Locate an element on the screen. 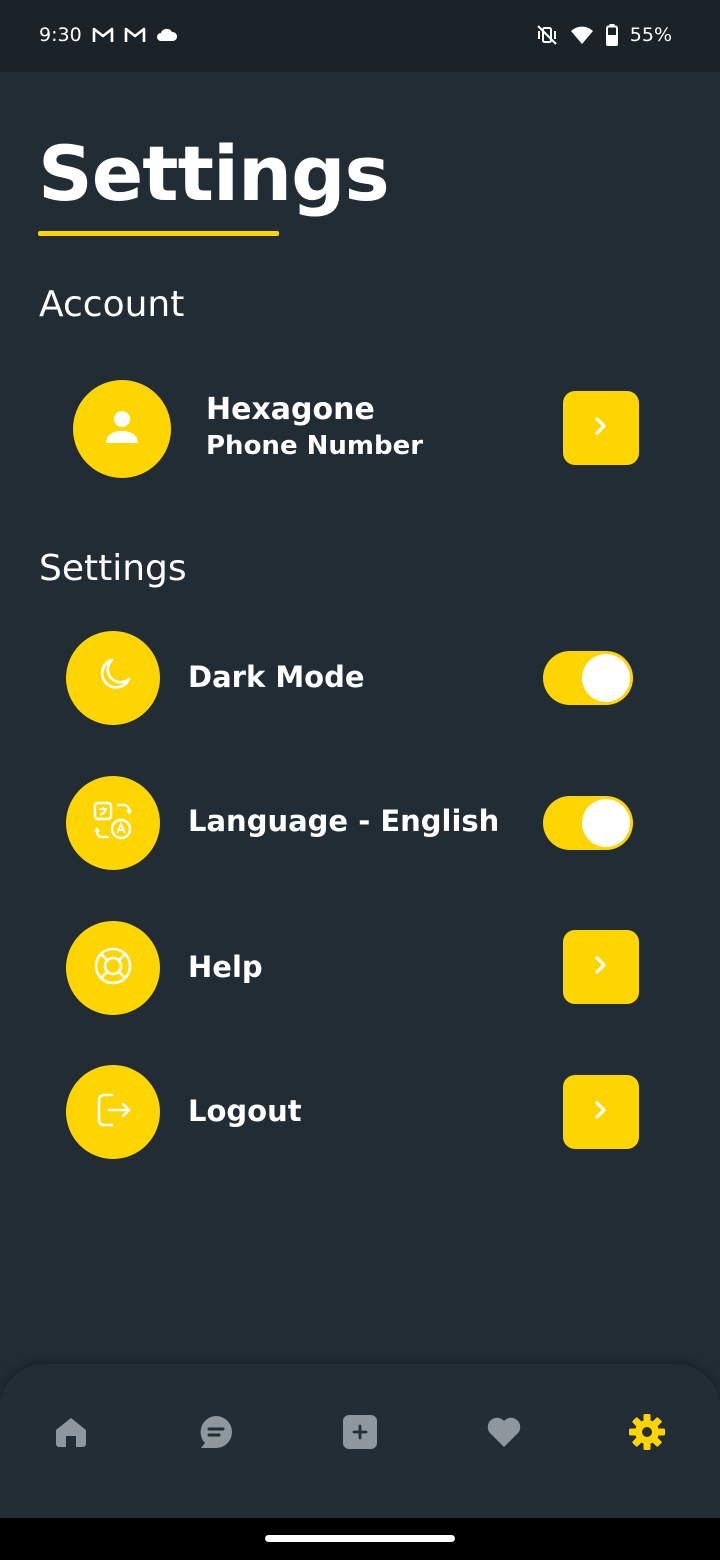 The width and height of the screenshot is (720, 1560). language-toggle is located at coordinates (588, 823).